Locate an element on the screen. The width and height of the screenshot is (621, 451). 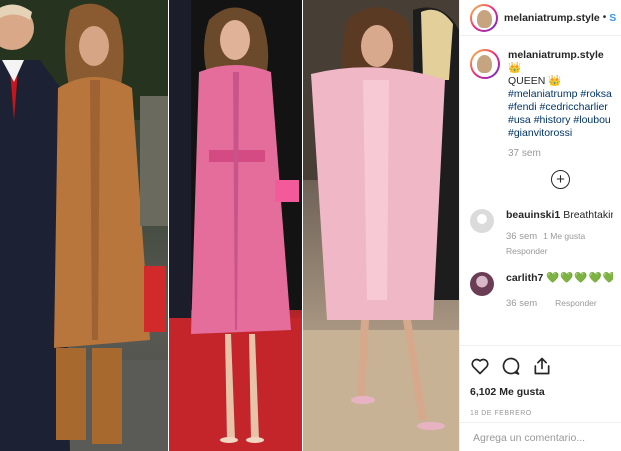
follow-button: S is located at coordinates (612, 18).